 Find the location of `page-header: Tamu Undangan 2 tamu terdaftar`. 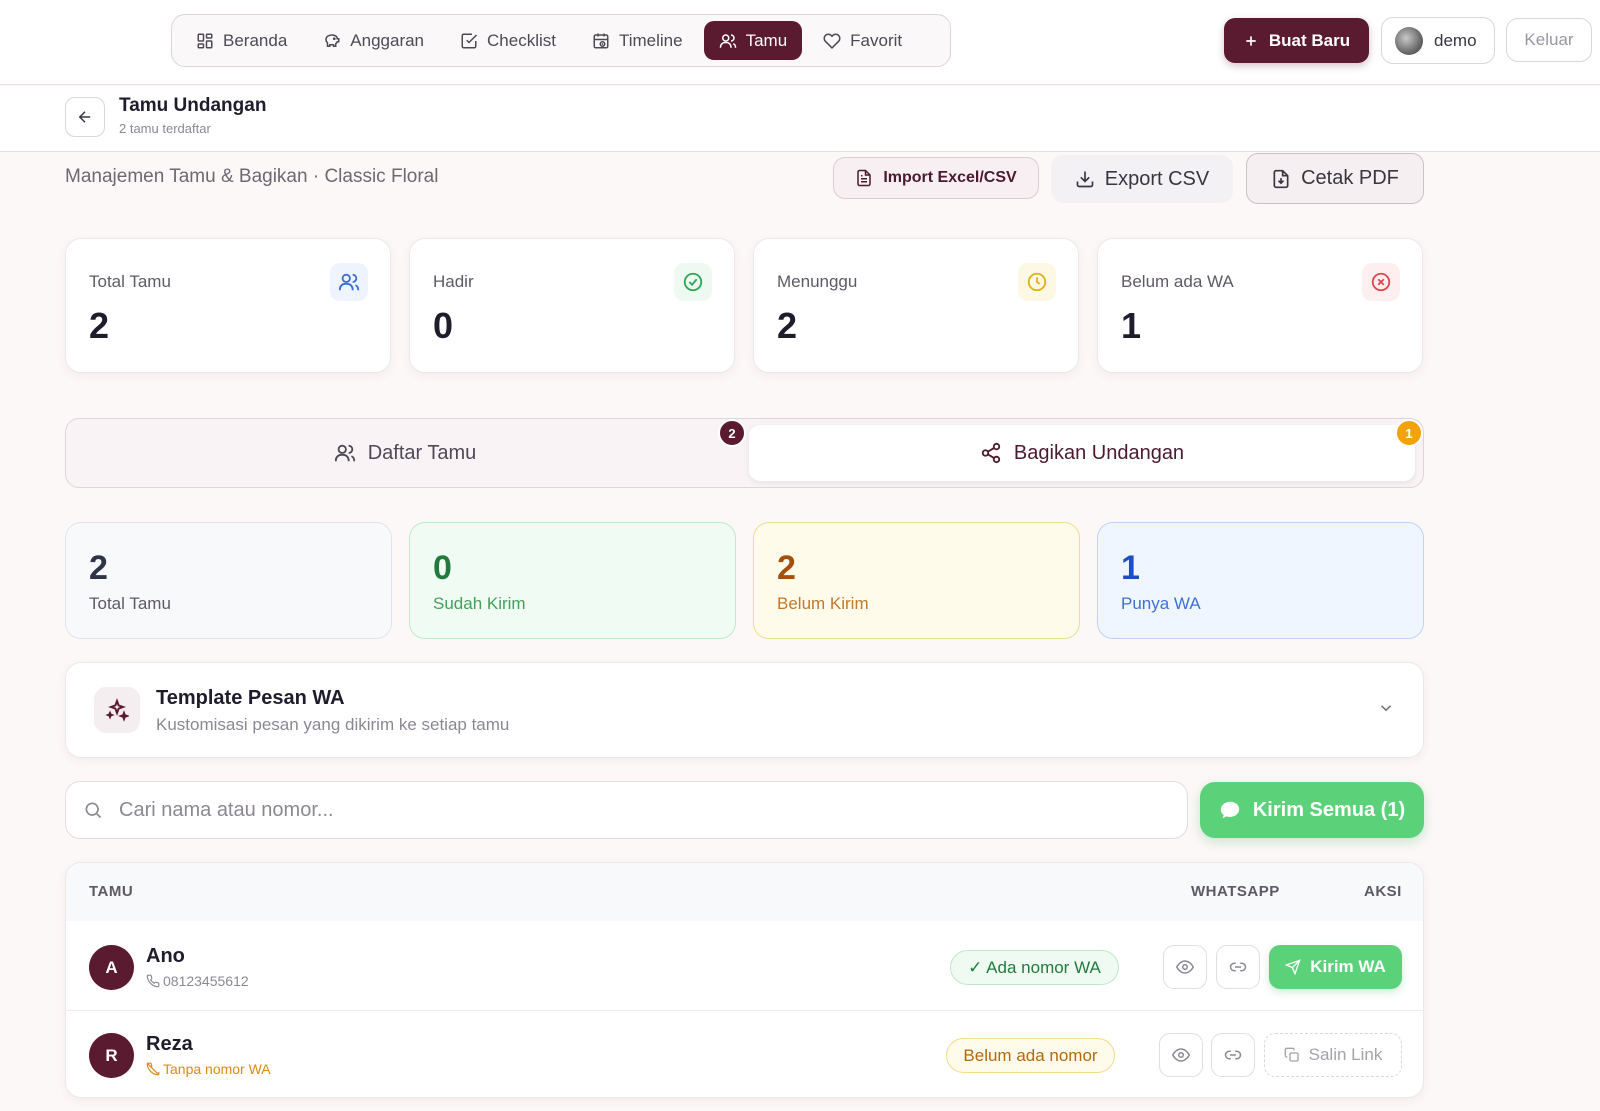

page-header: Tamu Undangan 2 tamu terdaftar is located at coordinates (800, 119).